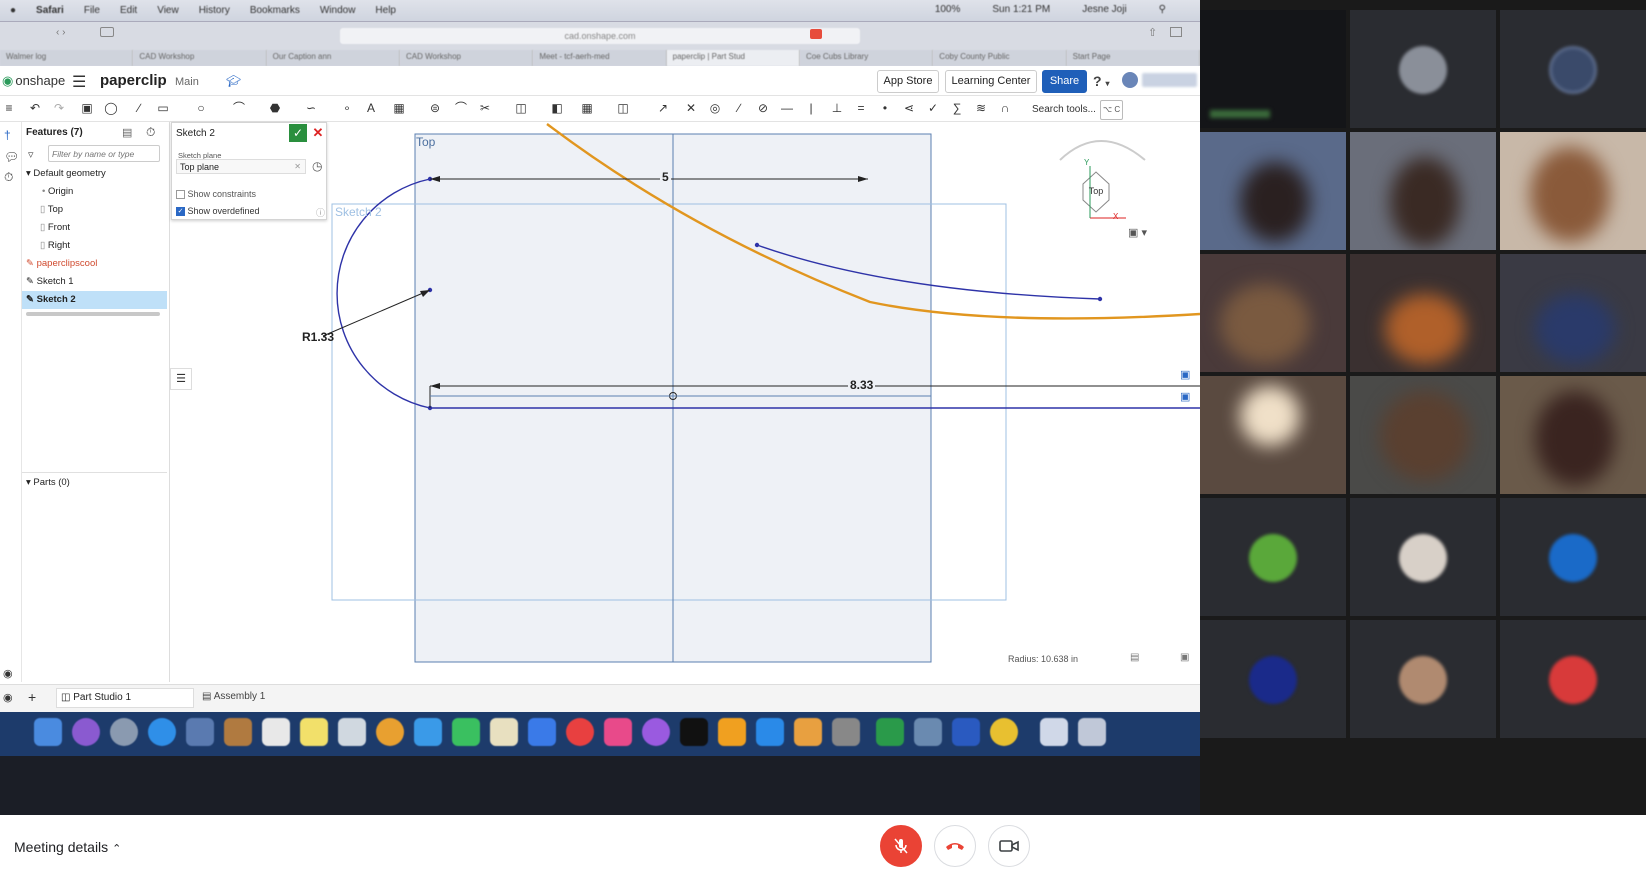  What do you see at coordinates (94, 174) in the screenshot?
I see `default-geometry-group: ▾ Default geometry` at bounding box center [94, 174].